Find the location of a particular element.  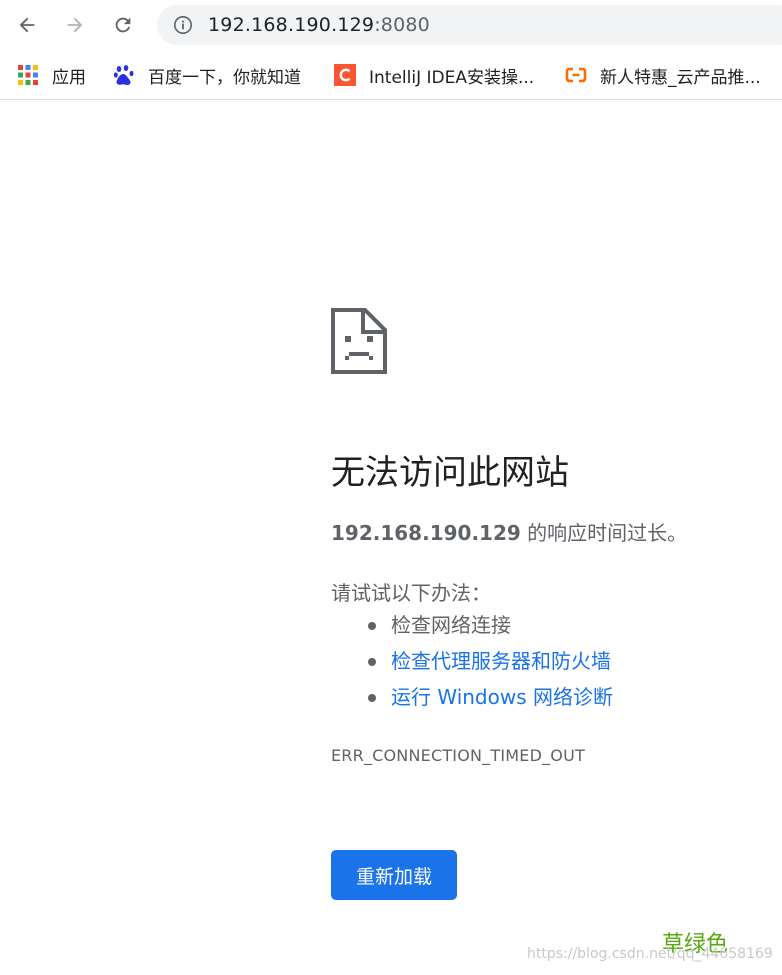

aliyun-icon is located at coordinates (576, 75).